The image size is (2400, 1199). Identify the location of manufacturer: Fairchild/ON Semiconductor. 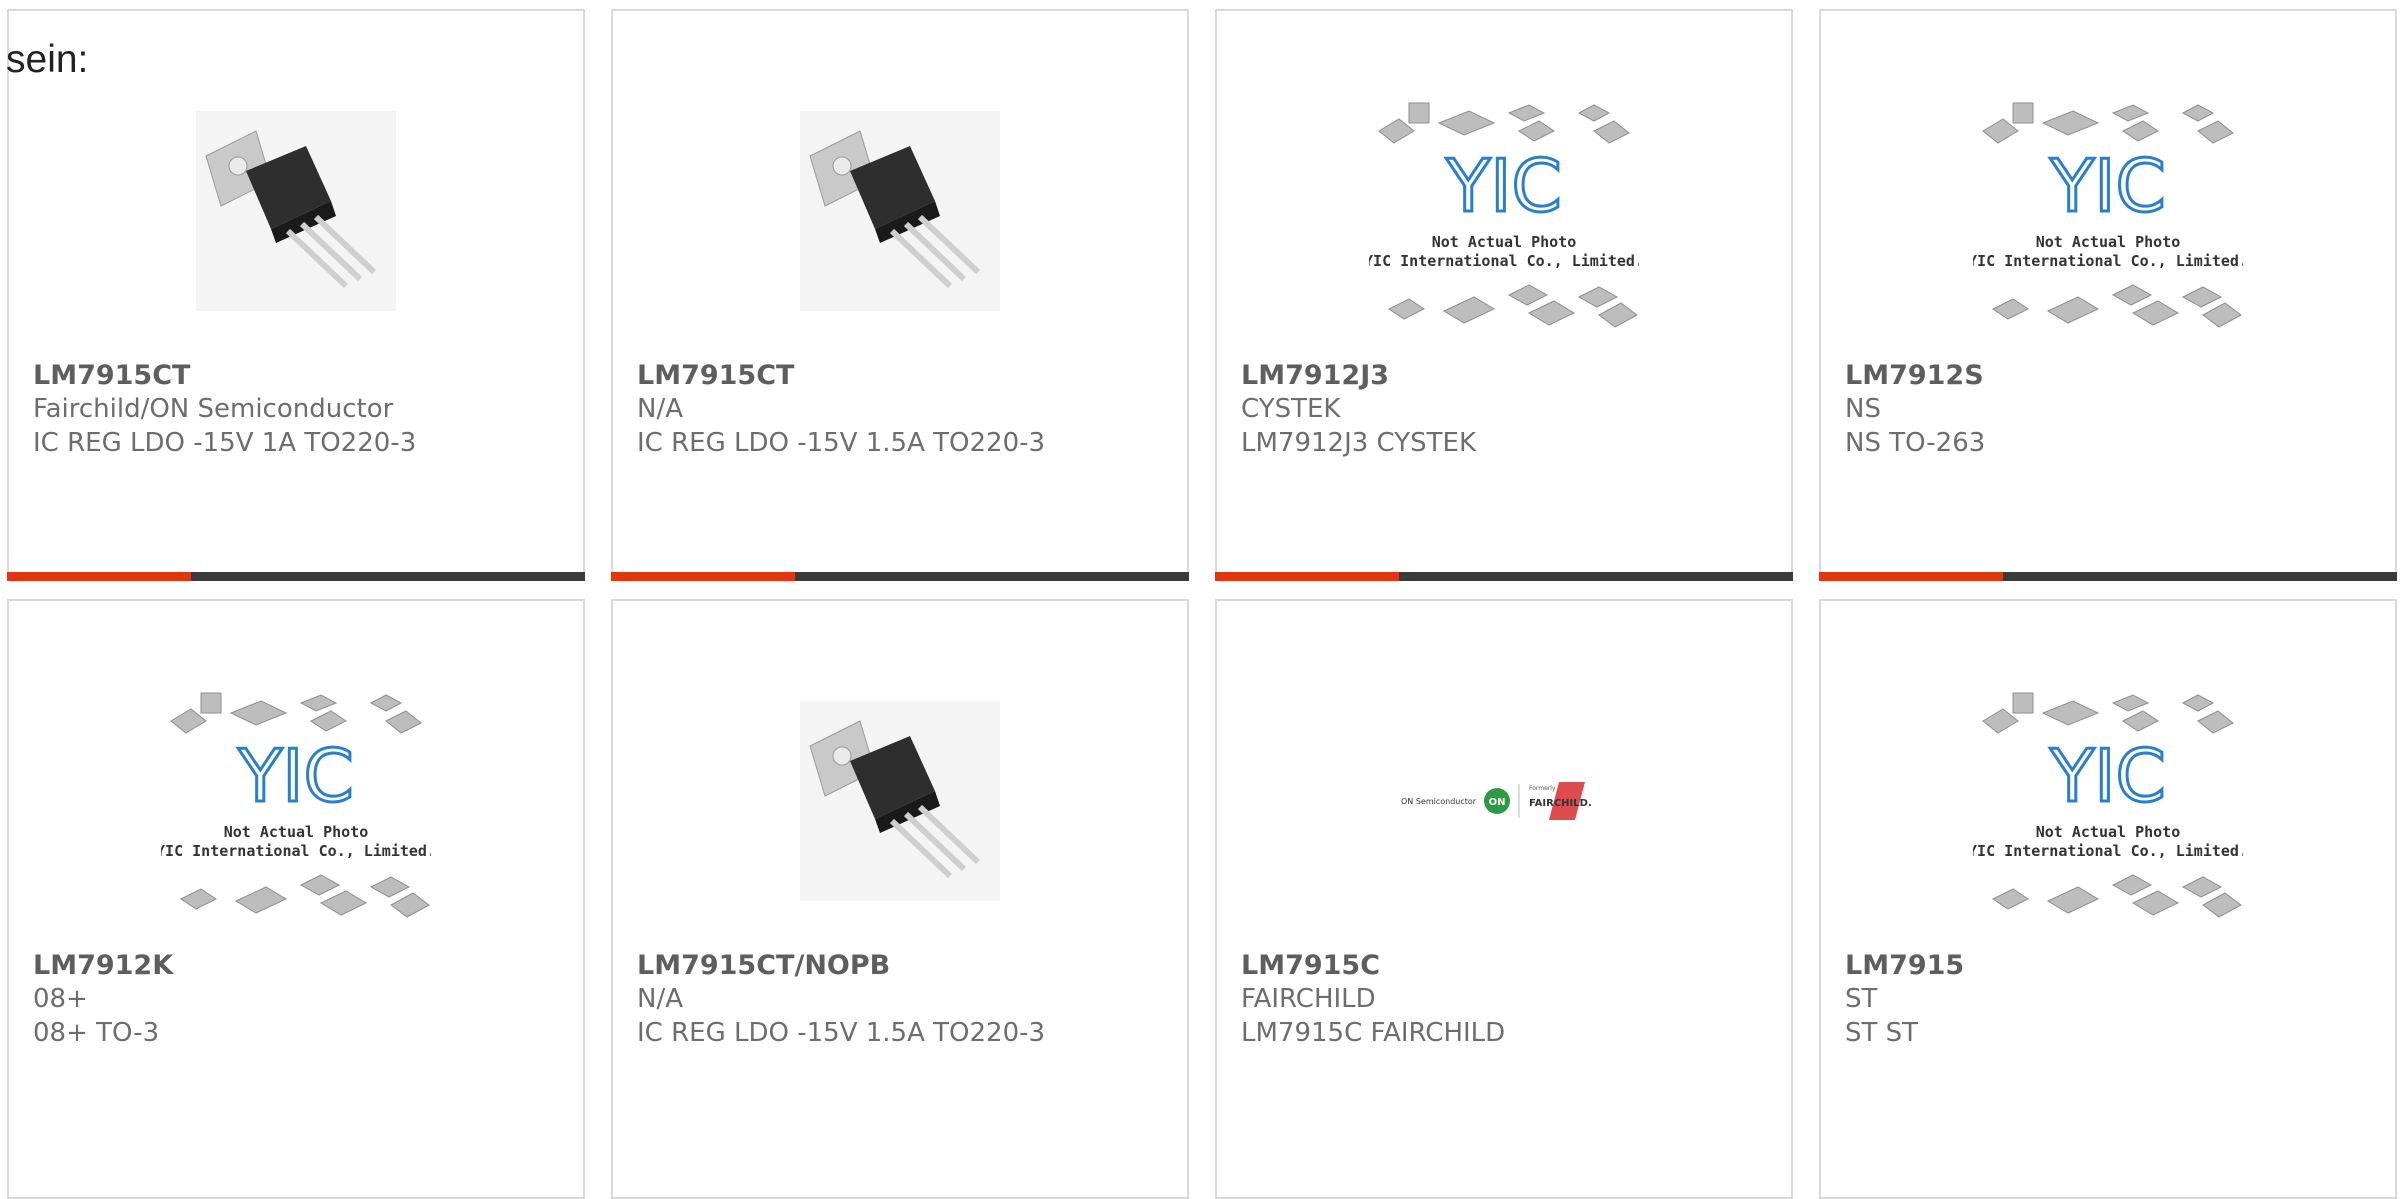
(213, 409).